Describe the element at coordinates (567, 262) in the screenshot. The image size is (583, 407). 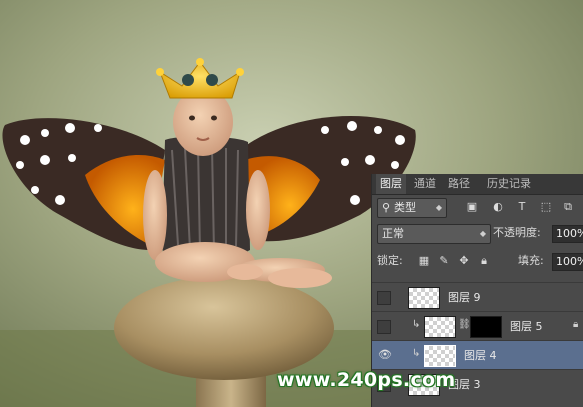
I see `fill-field: 100%` at that location.